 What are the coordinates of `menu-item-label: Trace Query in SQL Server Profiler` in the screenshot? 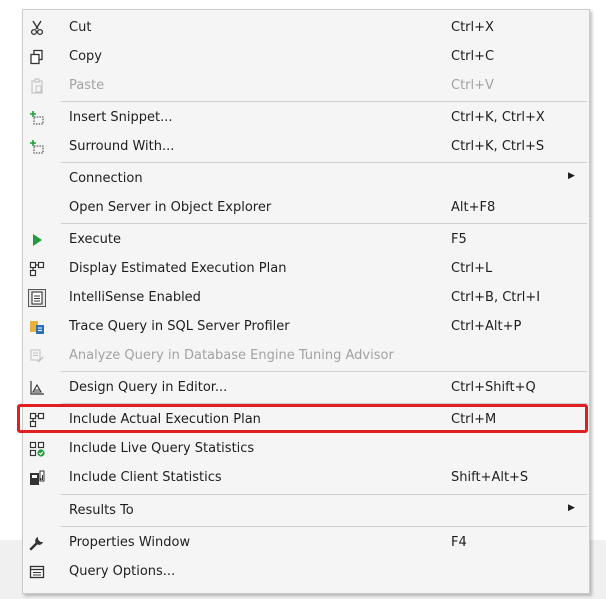 It's located at (179, 326).